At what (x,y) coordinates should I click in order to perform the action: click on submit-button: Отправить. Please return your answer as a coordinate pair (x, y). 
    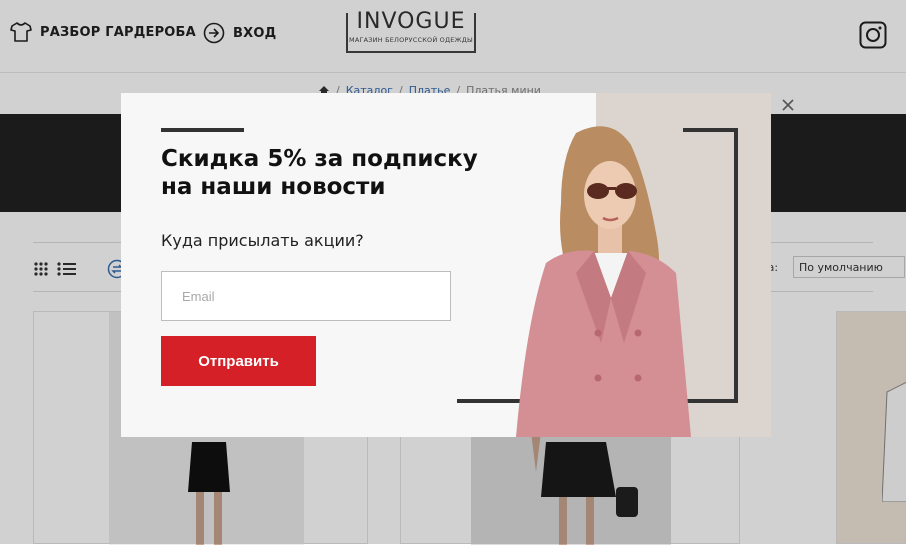
    Looking at the image, I should click on (238, 361).